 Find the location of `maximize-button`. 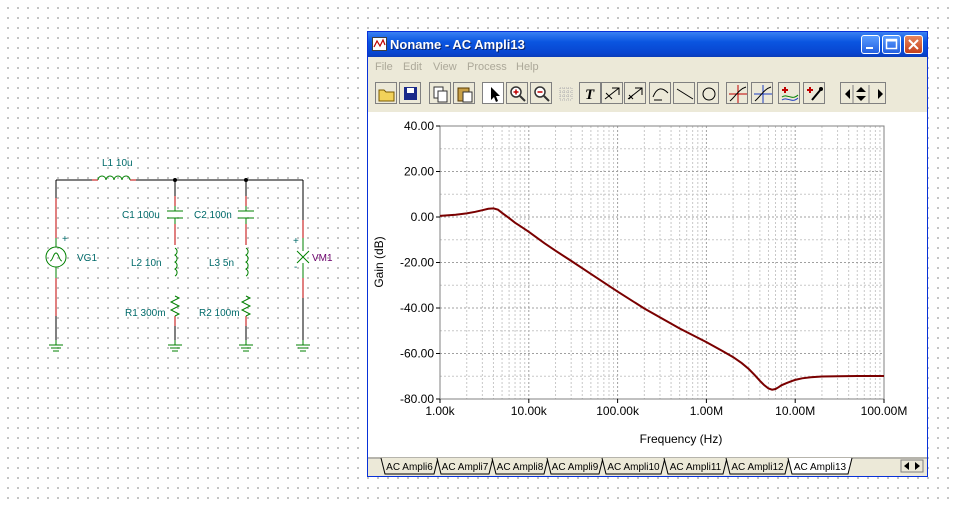

maximize-button is located at coordinates (891, 44).